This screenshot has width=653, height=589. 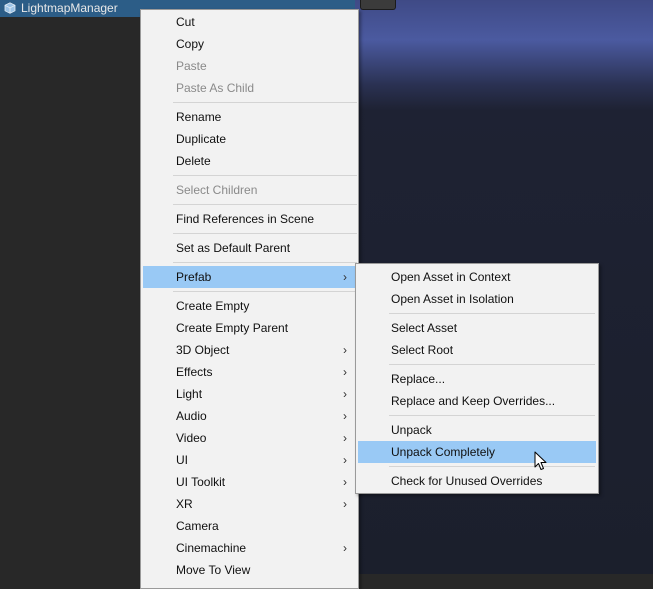 What do you see at coordinates (249, 161) in the screenshot?
I see `menu-item-delete: Delete` at bounding box center [249, 161].